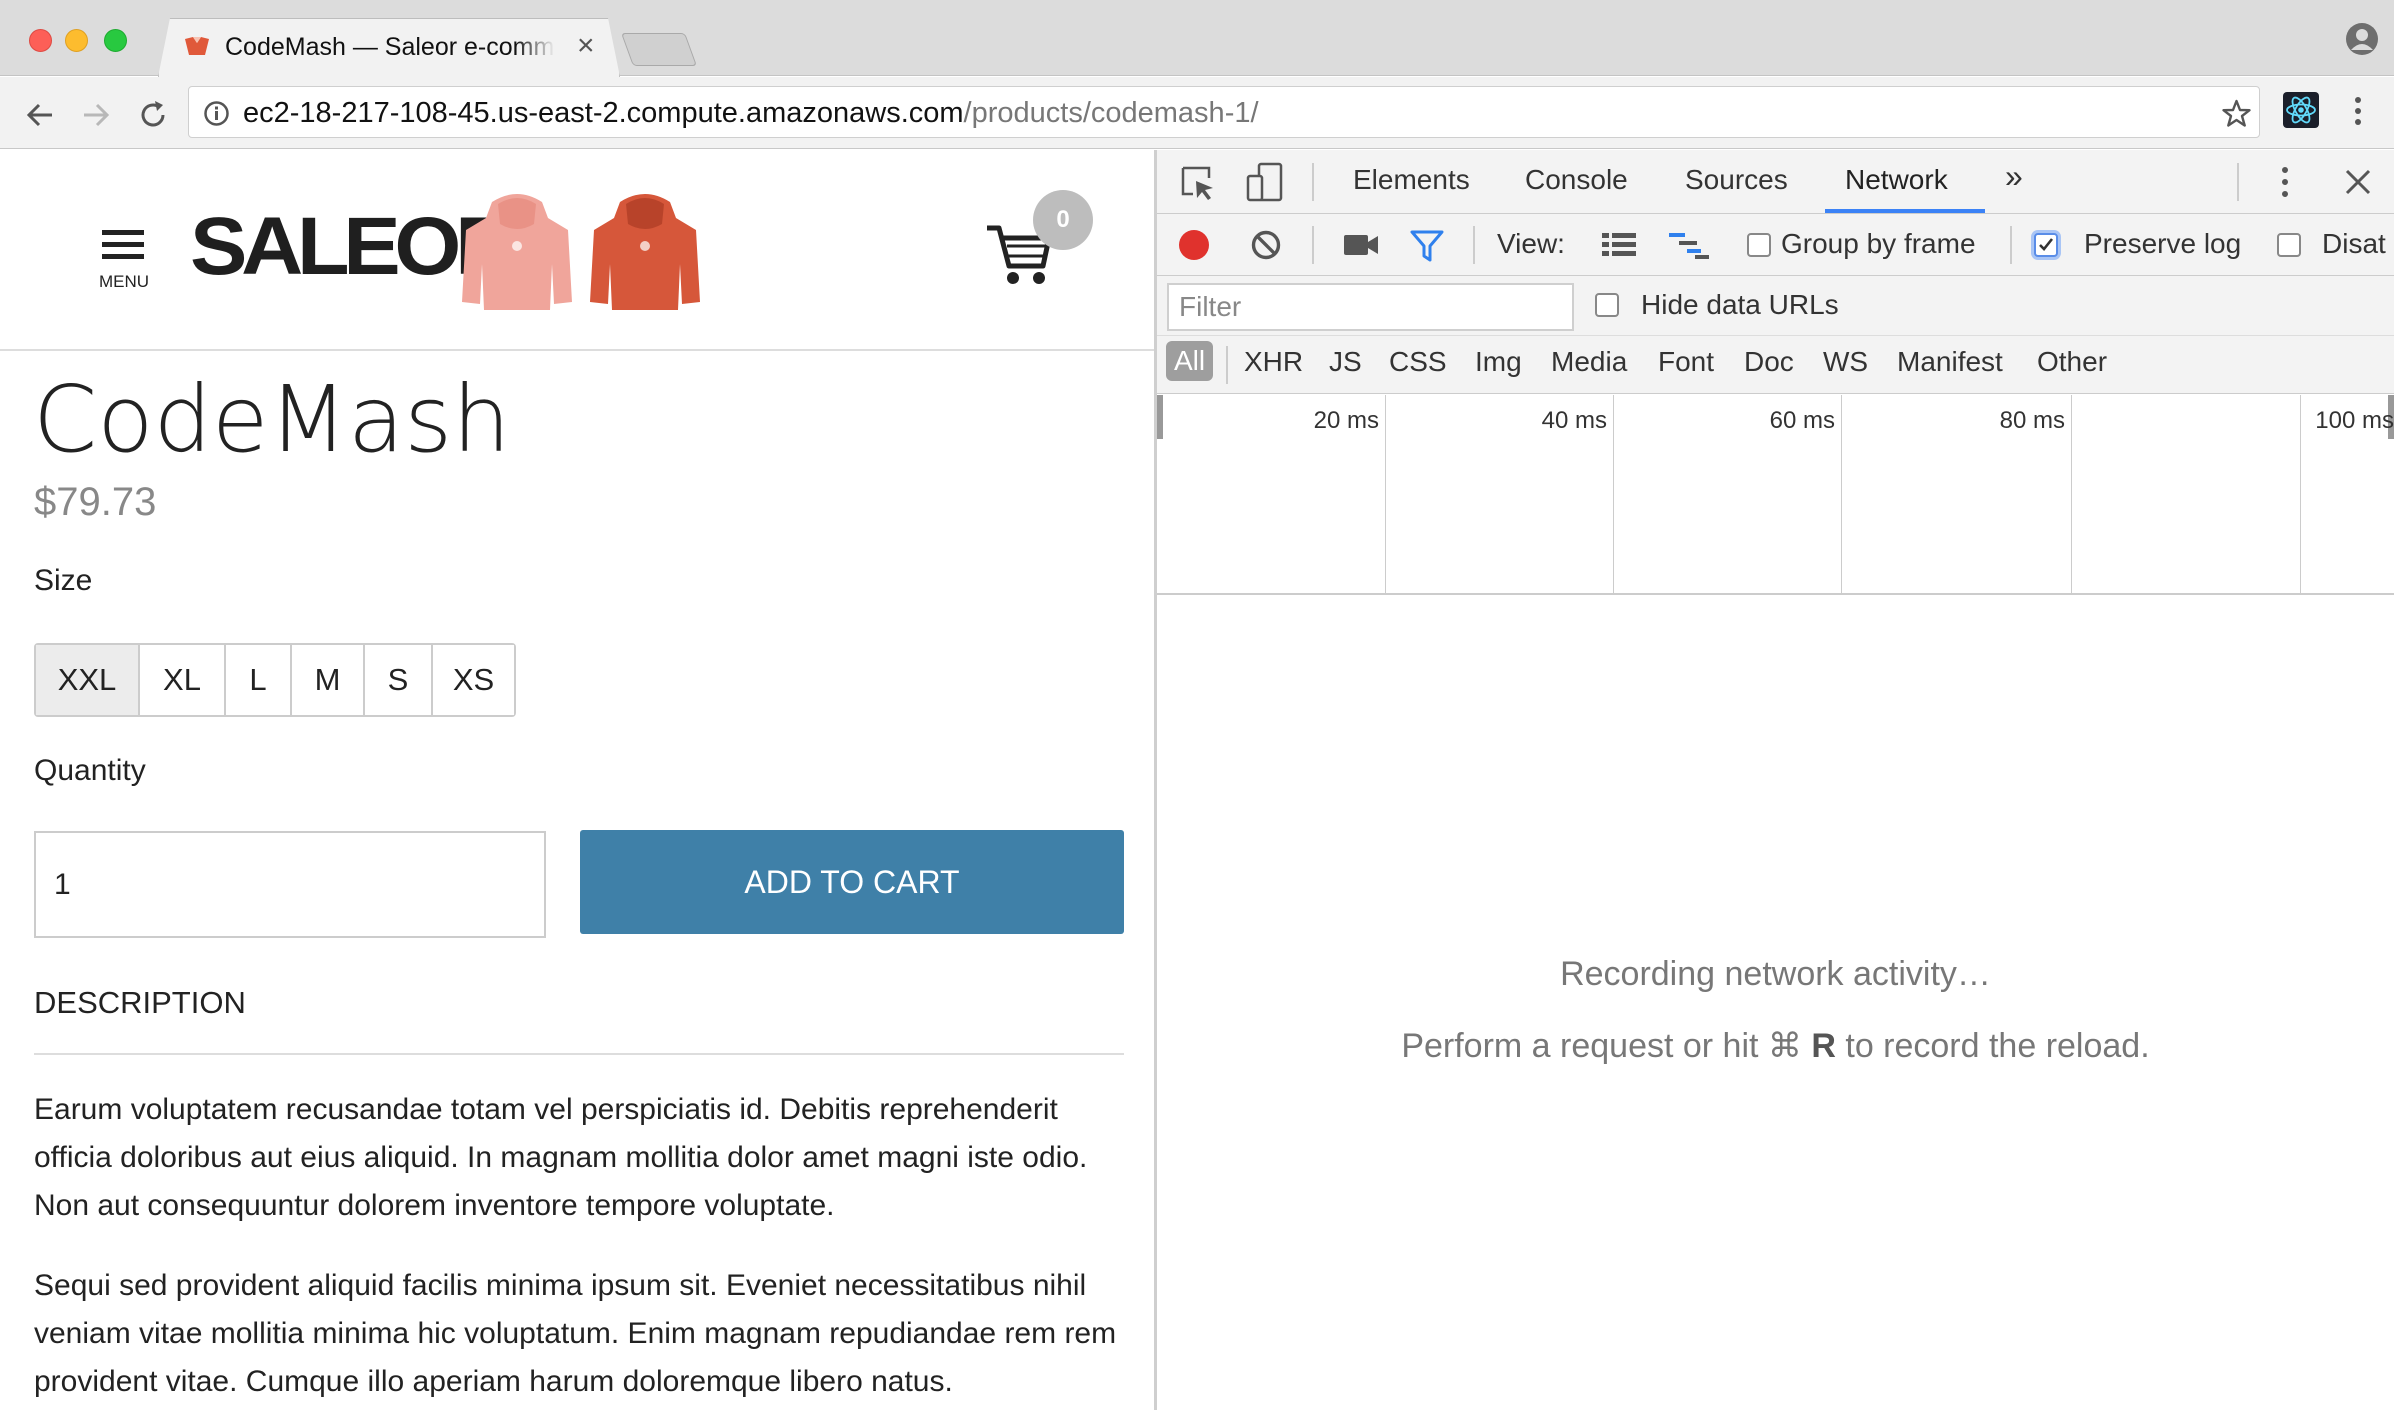 The height and width of the screenshot is (1410, 2394). I want to click on quantity-input, so click(290, 884).